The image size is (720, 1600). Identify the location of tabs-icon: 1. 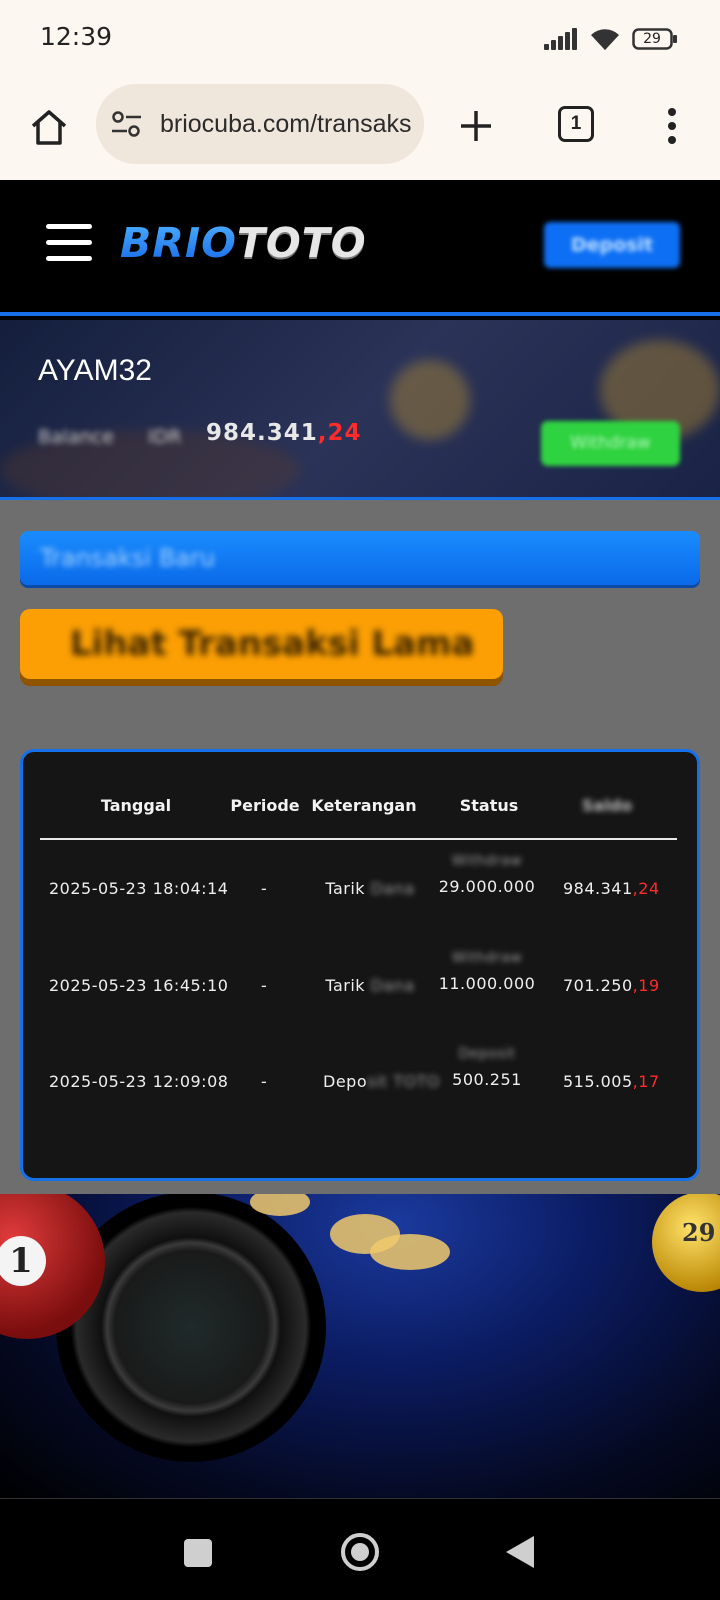
(576, 124).